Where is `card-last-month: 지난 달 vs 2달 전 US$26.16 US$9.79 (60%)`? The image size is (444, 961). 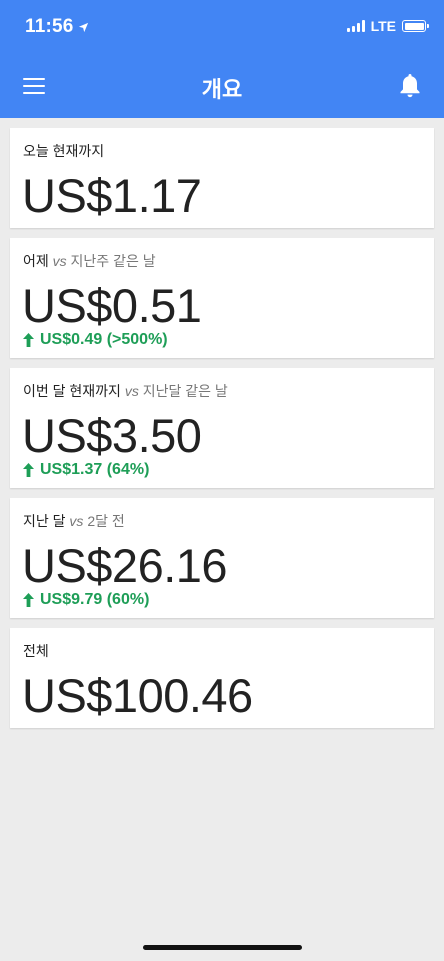 card-last-month: 지난 달 vs 2달 전 US$26.16 US$9.79 (60%) is located at coordinates (222, 558).